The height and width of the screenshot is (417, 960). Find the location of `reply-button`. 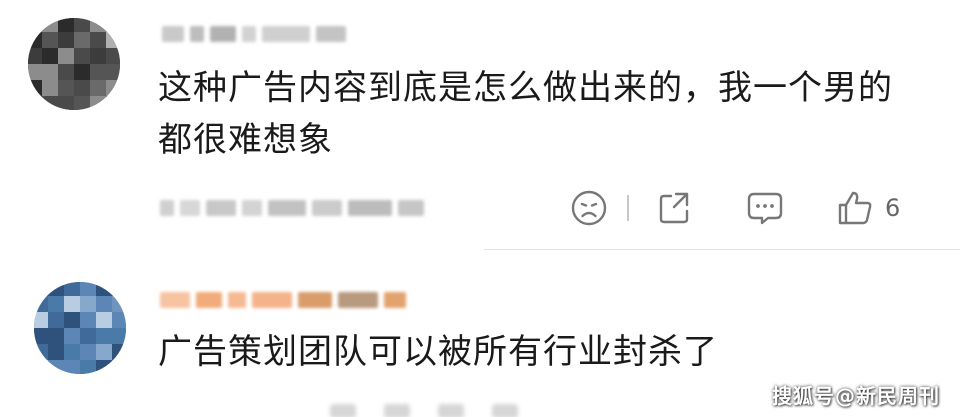

reply-button is located at coordinates (765, 208).